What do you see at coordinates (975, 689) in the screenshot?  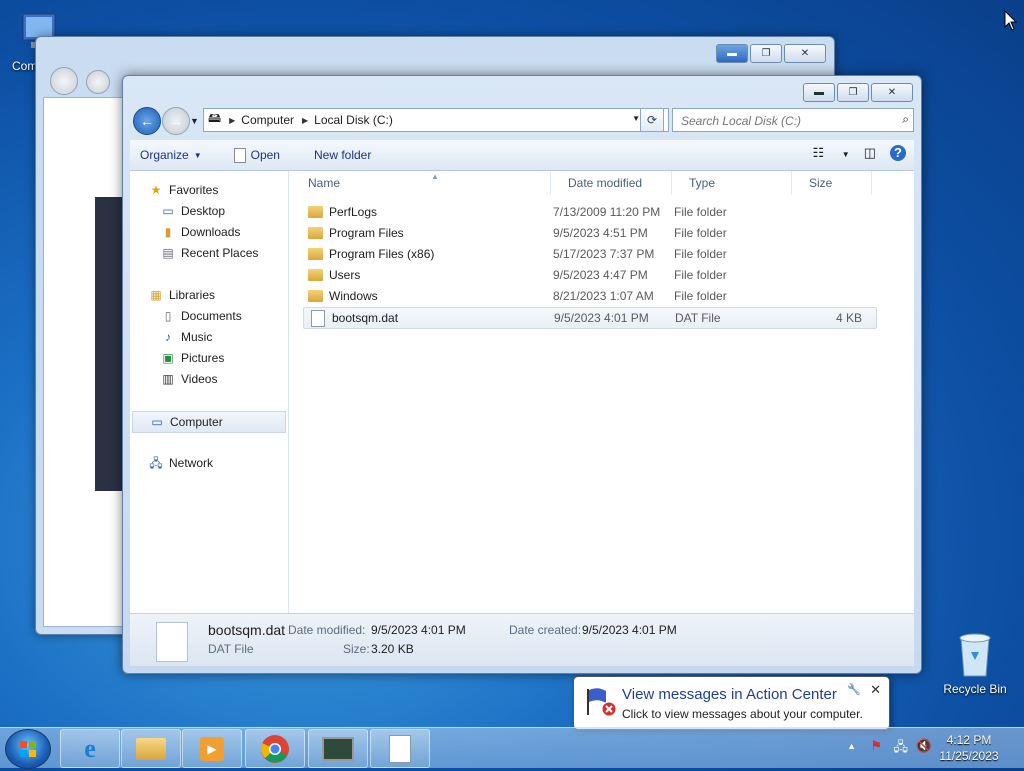 I see `desktop-icon-recycle-bin-label: Recycle Bin` at bounding box center [975, 689].